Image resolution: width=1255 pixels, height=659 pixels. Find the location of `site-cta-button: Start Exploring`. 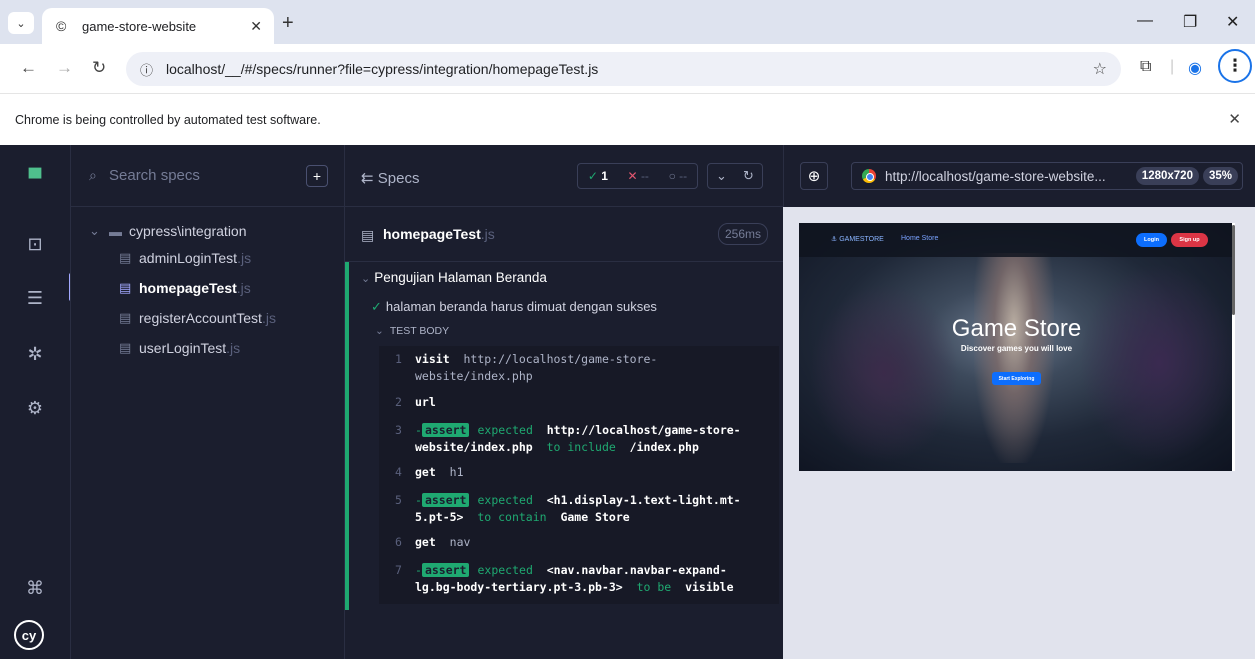

site-cta-button: Start Exploring is located at coordinates (1016, 378).